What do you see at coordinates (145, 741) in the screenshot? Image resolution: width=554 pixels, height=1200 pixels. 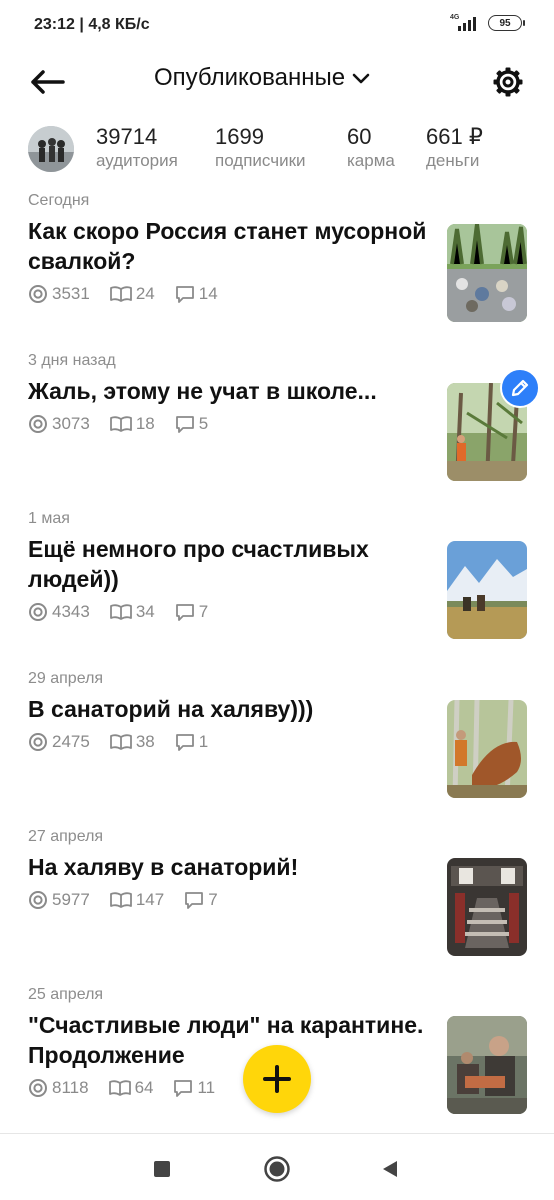 I see `reads-value: 38` at bounding box center [145, 741].